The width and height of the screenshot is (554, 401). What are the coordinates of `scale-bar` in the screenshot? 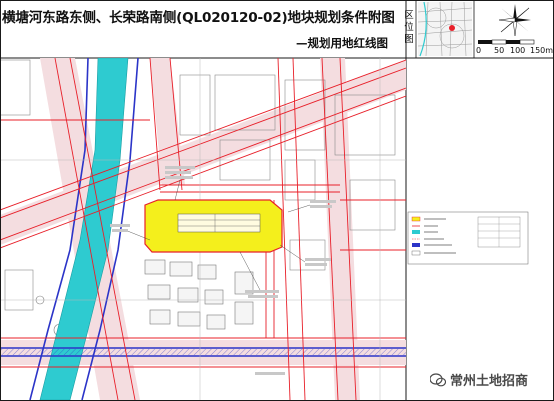 It's located at (506, 42).